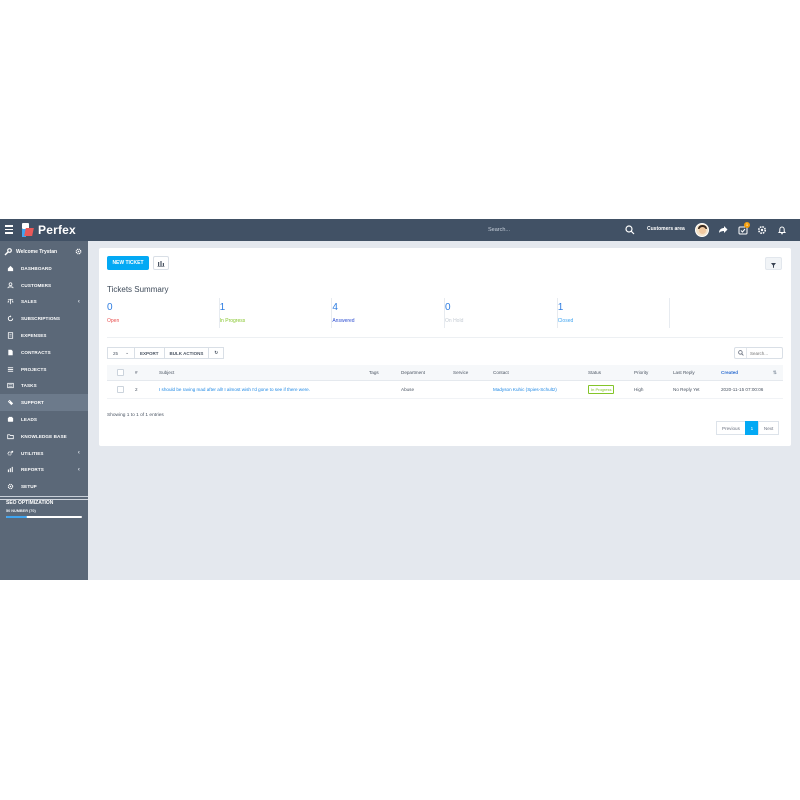 This screenshot has height=800, width=800. Describe the element at coordinates (471, 373) in the screenshot. I see `col-service: Service` at that location.